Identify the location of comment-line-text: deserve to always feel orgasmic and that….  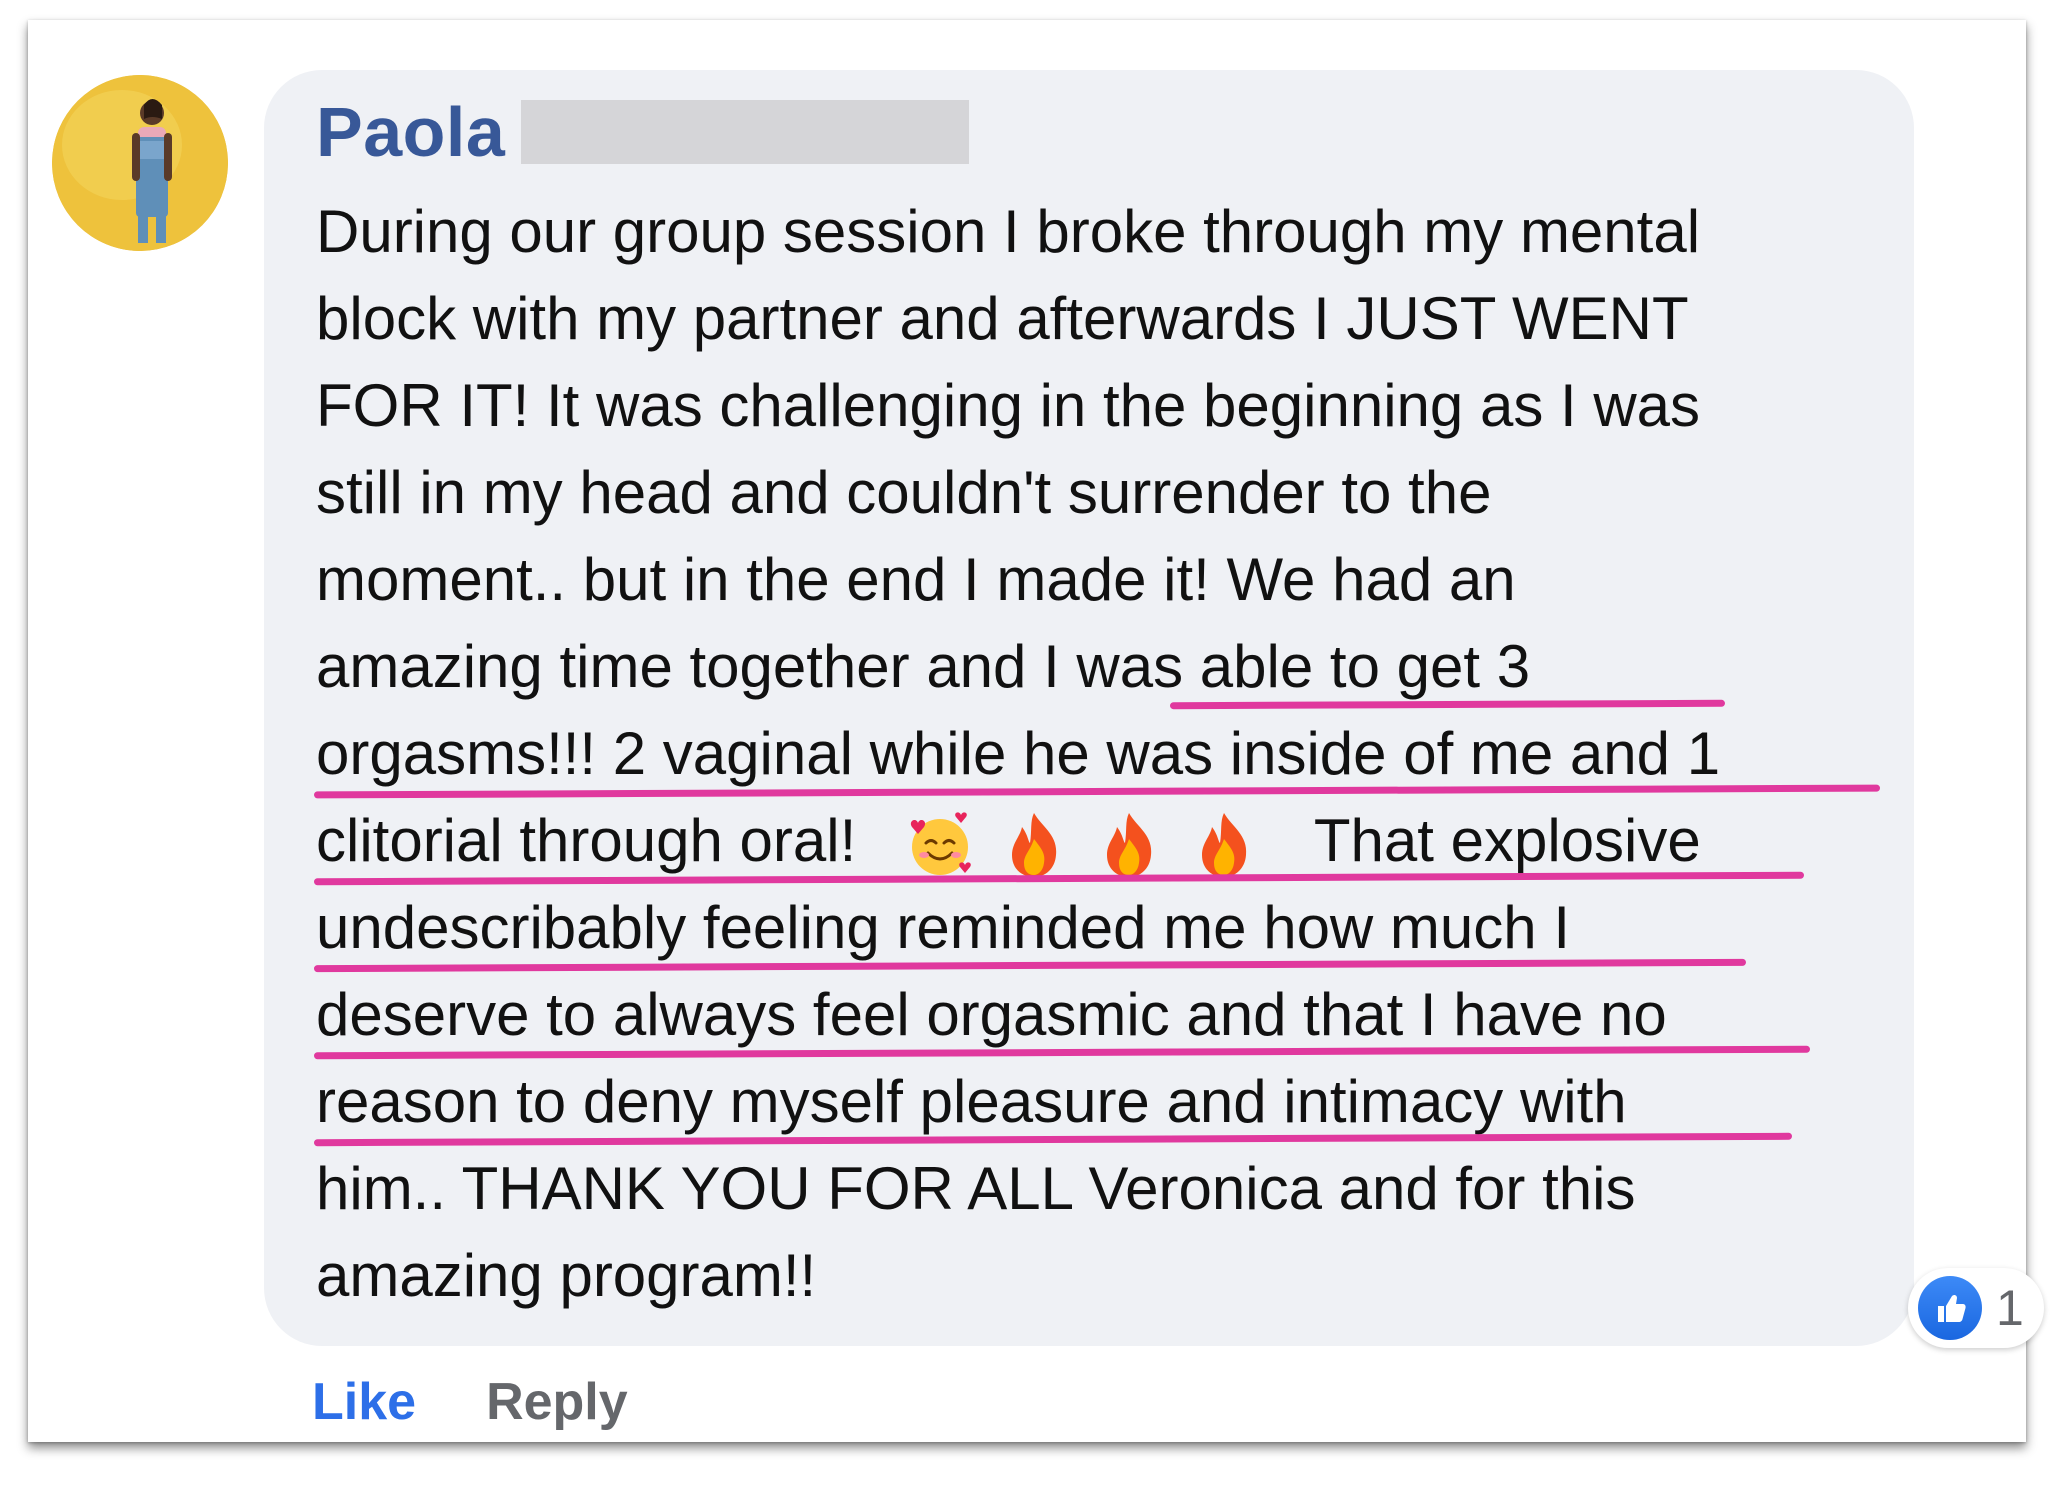
(991, 1014).